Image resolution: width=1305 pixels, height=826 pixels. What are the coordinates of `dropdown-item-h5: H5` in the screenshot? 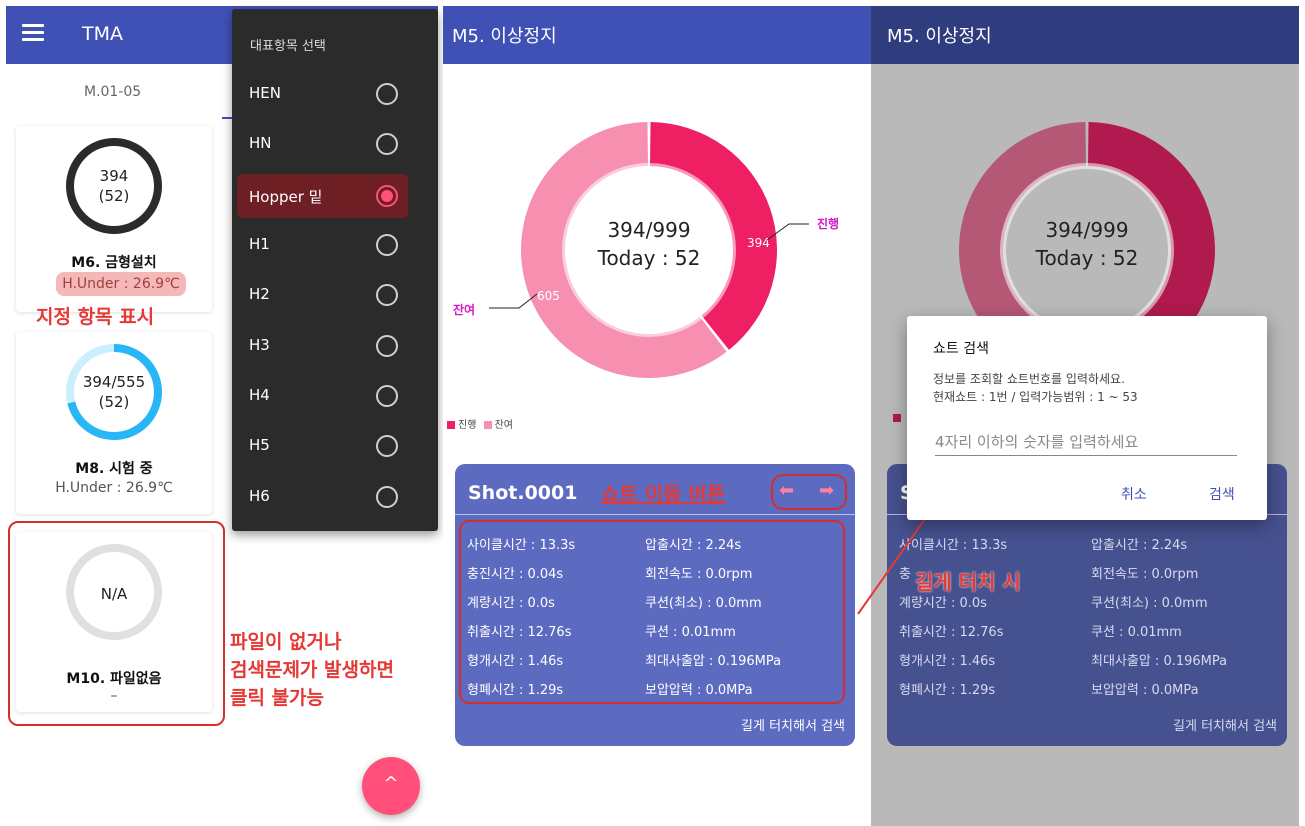 It's located at (322, 446).